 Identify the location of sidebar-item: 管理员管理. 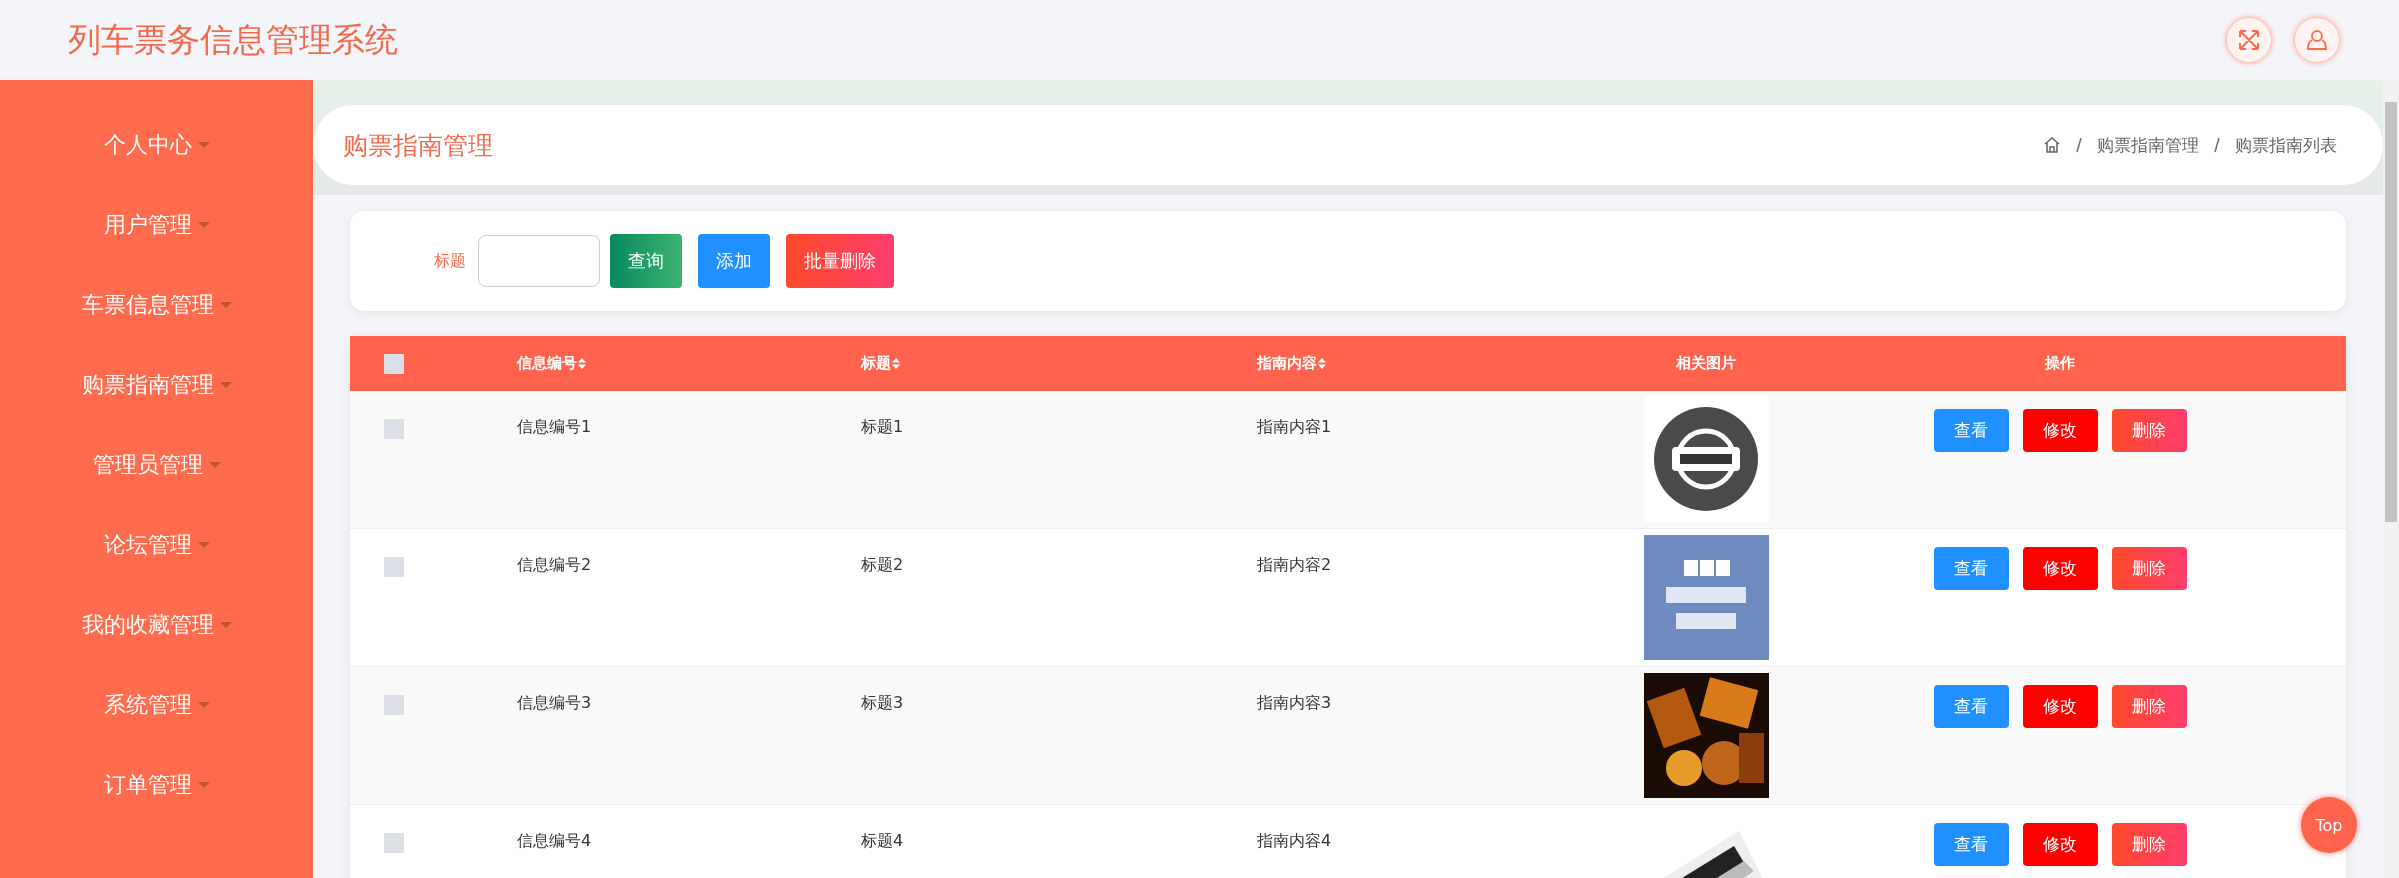
(156, 465).